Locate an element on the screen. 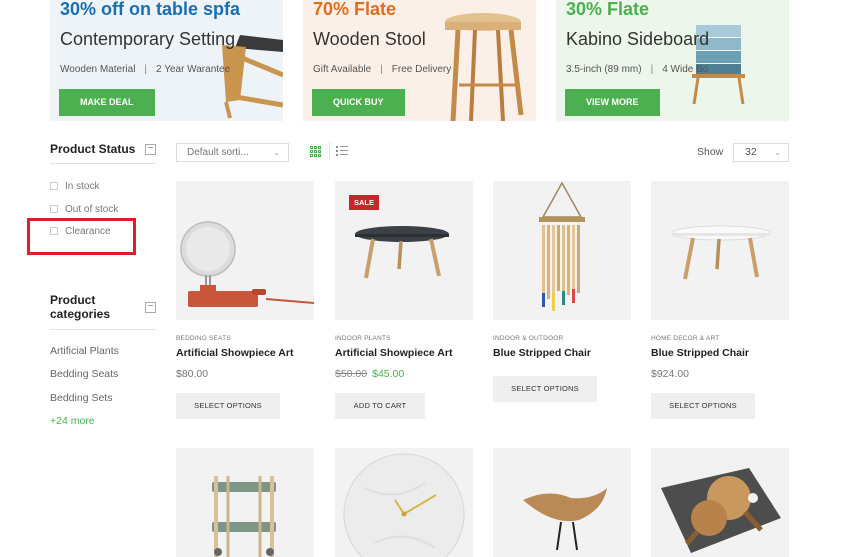 This screenshot has height=557, width=855. collapse-categories-toggle: − is located at coordinates (150, 307).